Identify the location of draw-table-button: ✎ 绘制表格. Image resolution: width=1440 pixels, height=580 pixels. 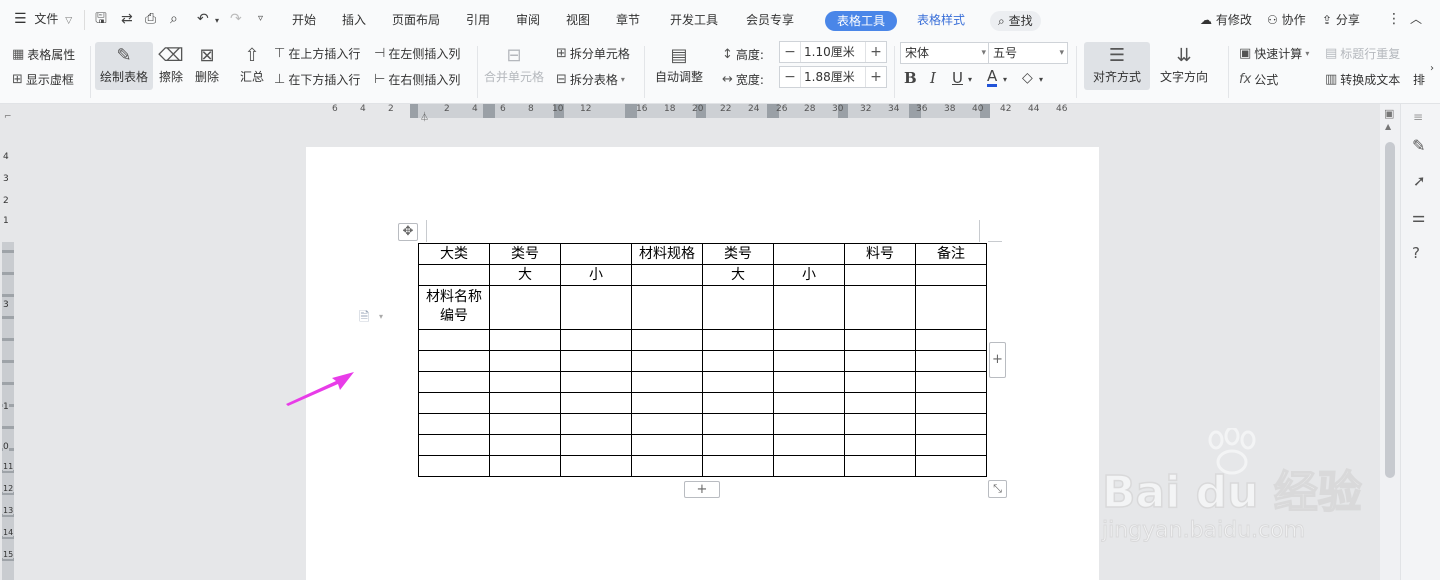
(124, 66).